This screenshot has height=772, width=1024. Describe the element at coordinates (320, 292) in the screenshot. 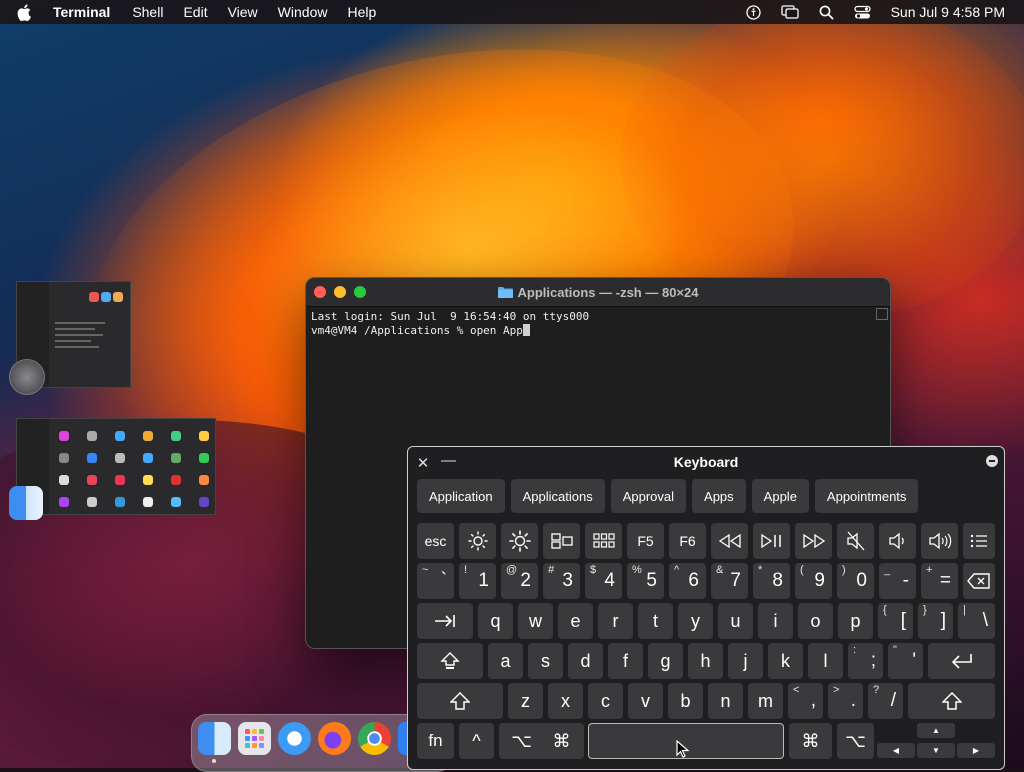

I see `close-window-button` at that location.